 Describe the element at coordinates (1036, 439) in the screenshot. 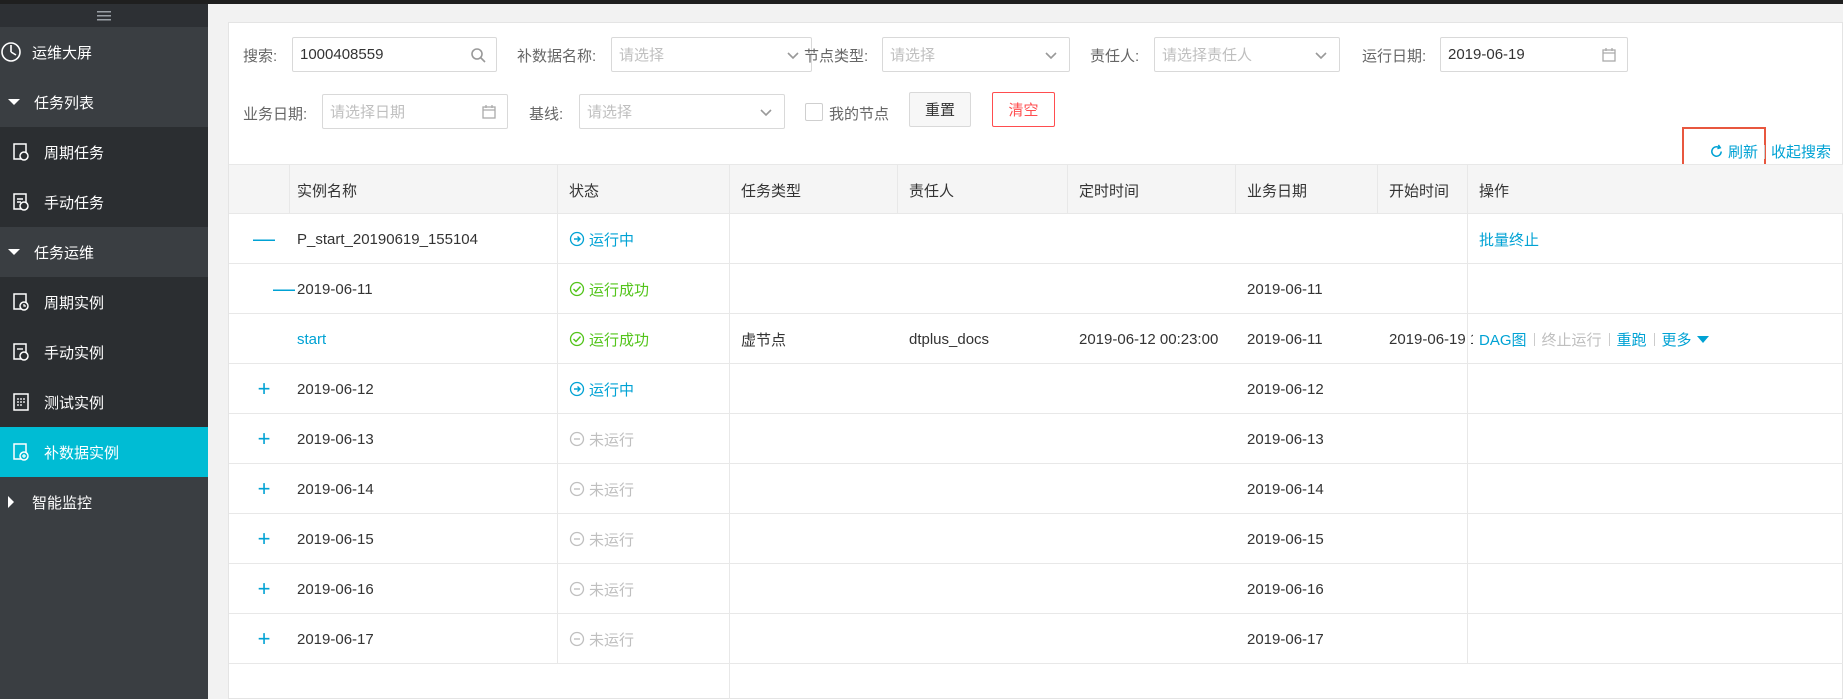

I see `table-row: +2019-06-13 未运行 2019-06-13` at that location.